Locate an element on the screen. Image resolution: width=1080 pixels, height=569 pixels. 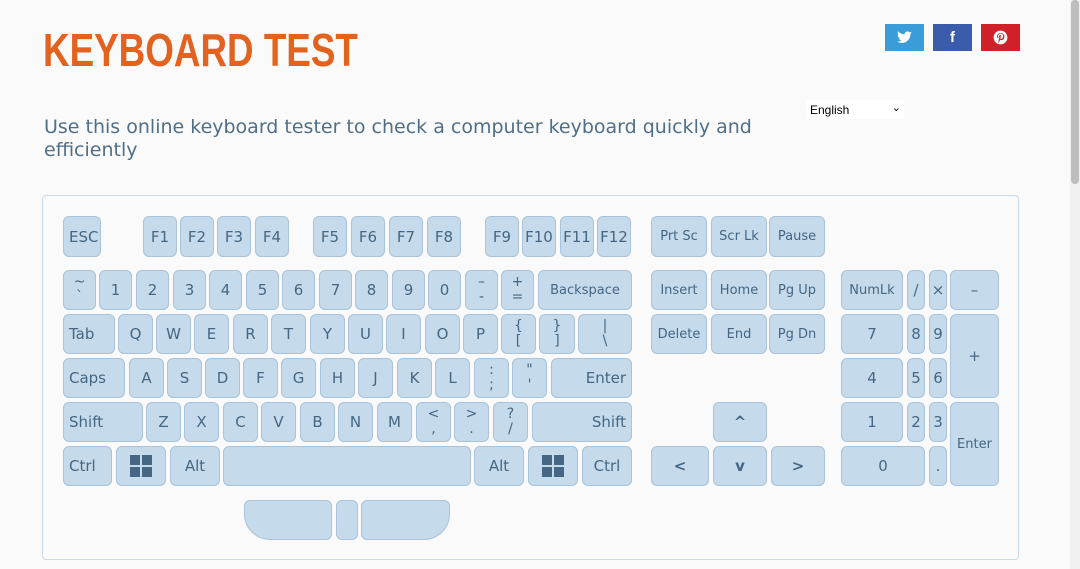
key-t: T is located at coordinates (288, 334).